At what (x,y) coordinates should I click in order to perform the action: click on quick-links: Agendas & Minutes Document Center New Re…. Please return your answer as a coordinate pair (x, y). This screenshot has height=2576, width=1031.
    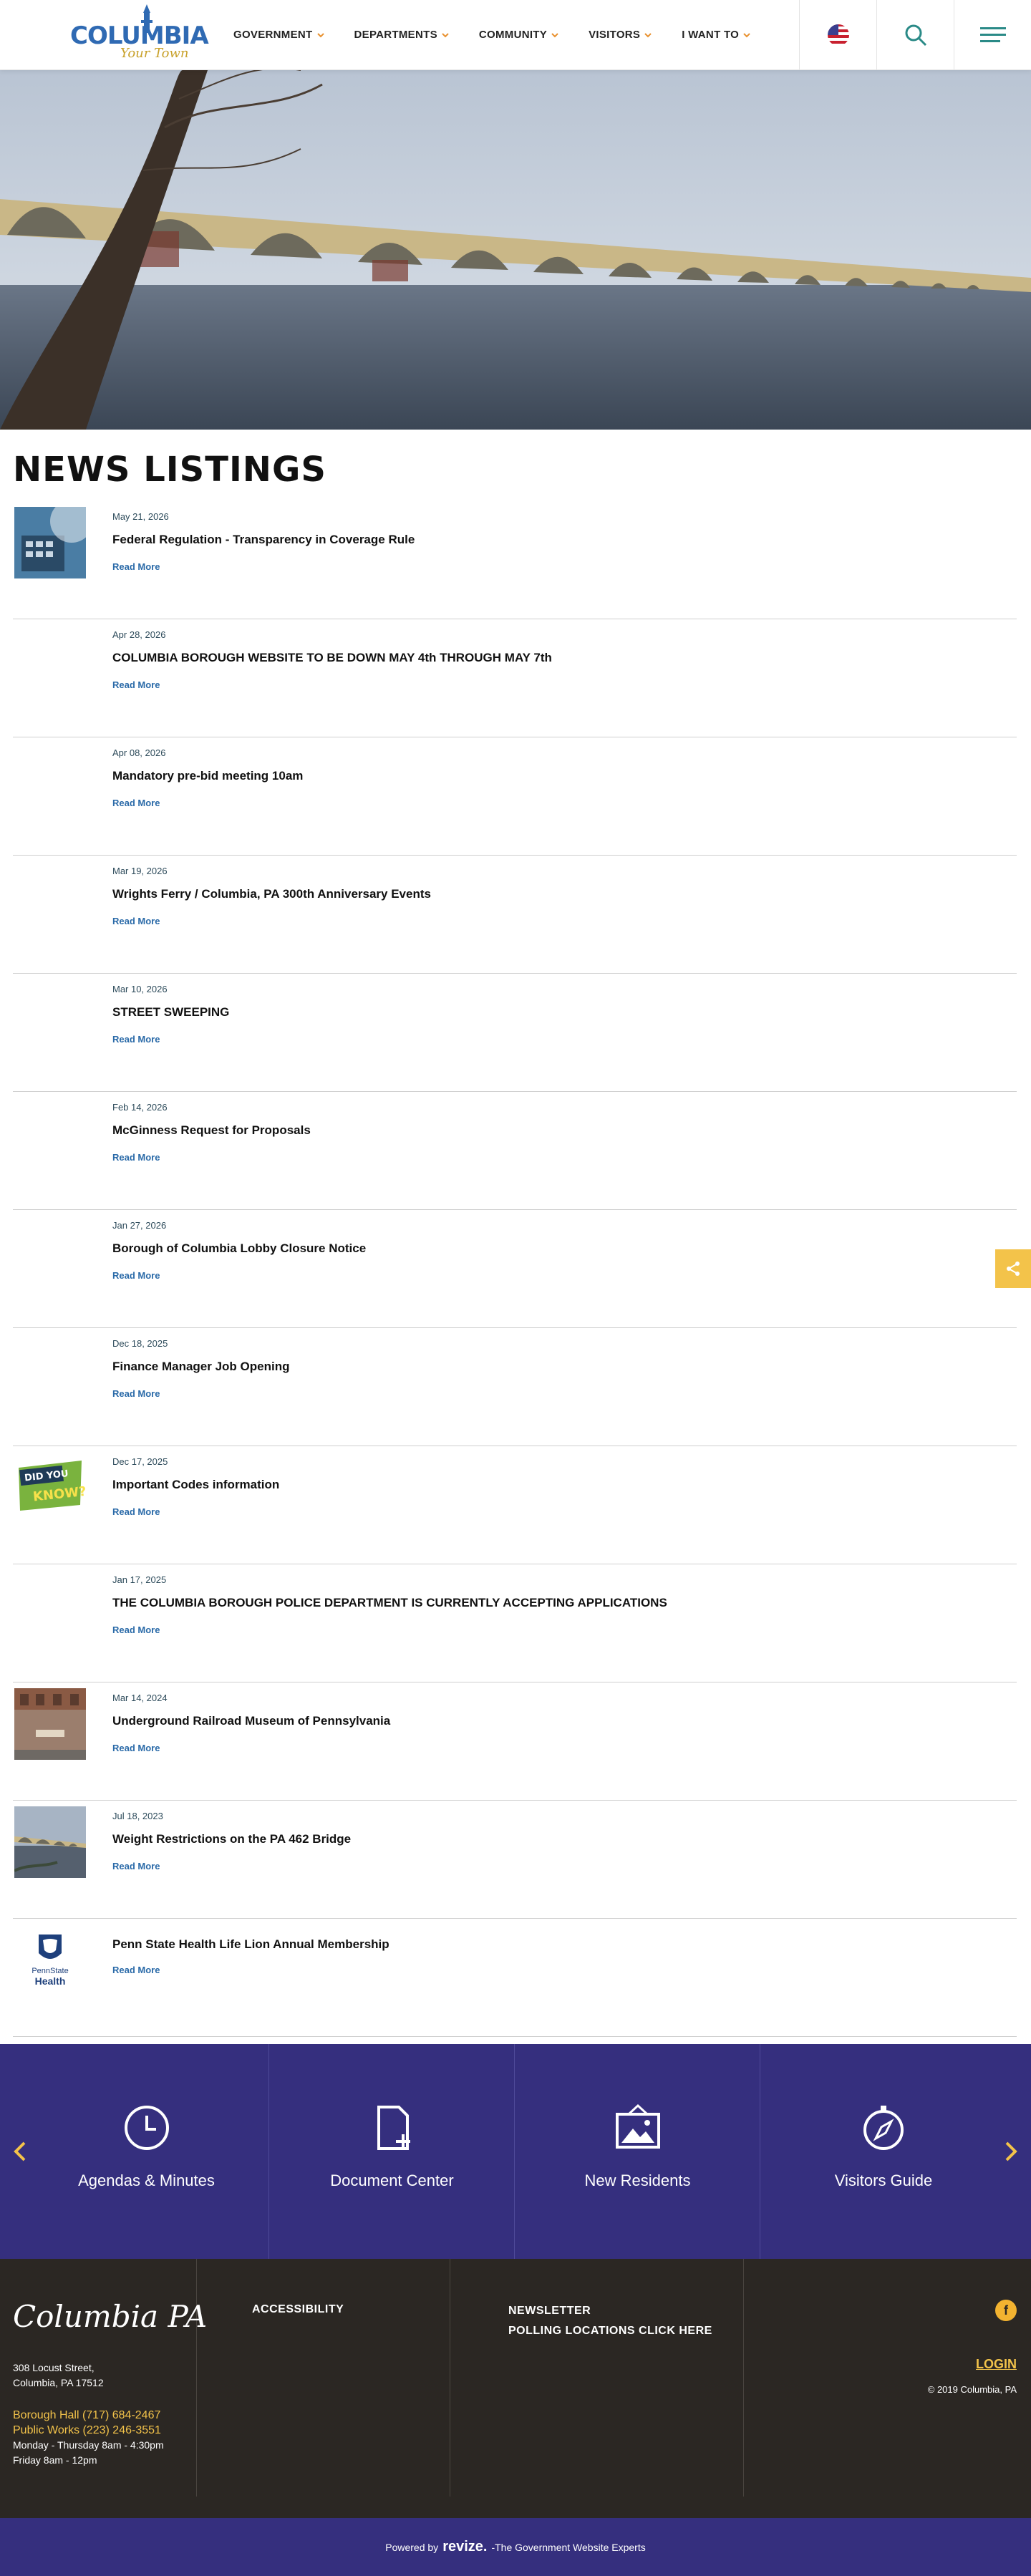
    Looking at the image, I should click on (516, 2151).